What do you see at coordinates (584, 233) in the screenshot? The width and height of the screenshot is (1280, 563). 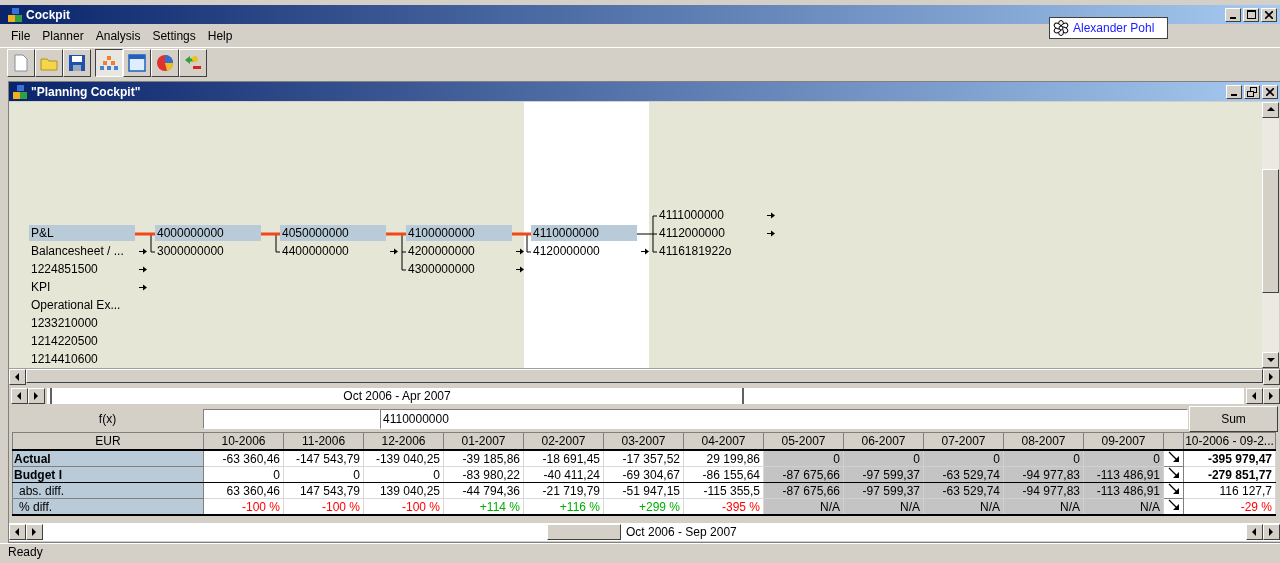 I see `tree-node: 4110000000` at bounding box center [584, 233].